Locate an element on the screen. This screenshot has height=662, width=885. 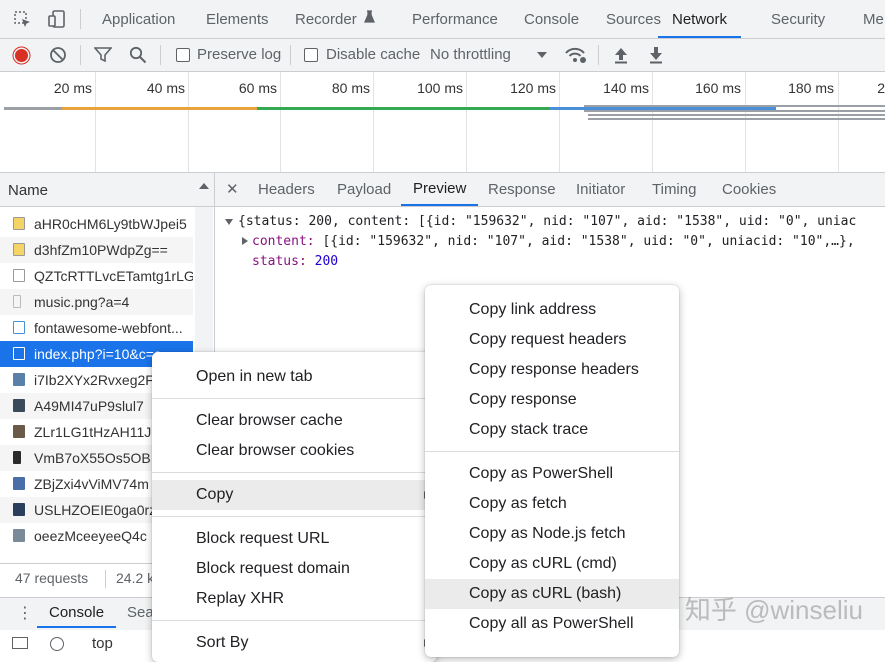
close-icon: ✕ is located at coordinates (232, 189).